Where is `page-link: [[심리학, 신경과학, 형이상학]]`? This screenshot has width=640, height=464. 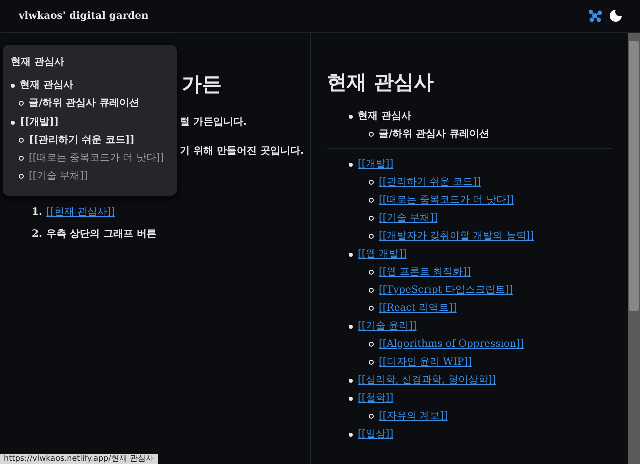
page-link: [[심리학, 신경과학, 형이상학]] is located at coordinates (427, 380).